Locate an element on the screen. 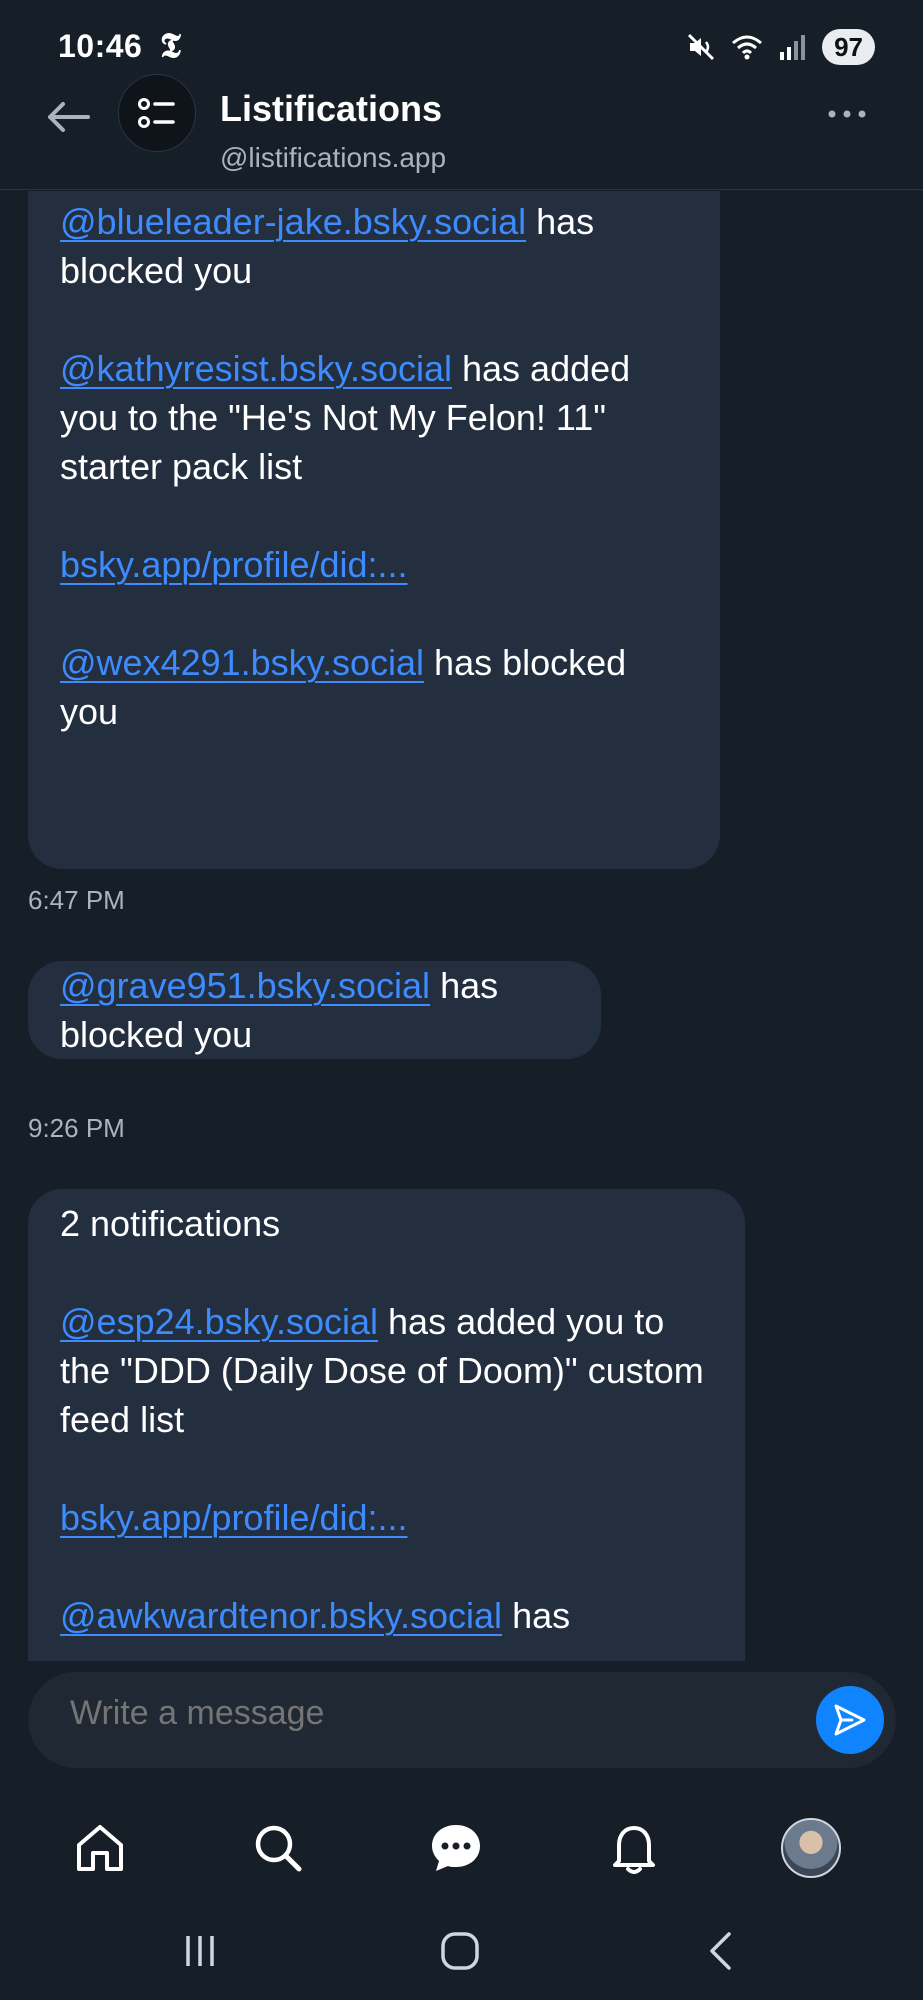 This screenshot has width=923, height=2000. recent-apps-button is located at coordinates (200, 1951).